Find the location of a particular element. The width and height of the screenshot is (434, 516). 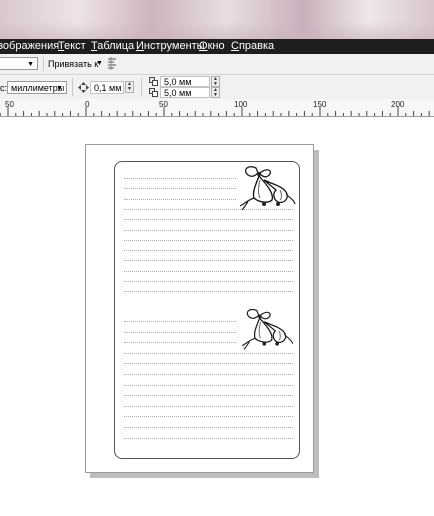

menu-help: Справка is located at coordinates (252, 46).